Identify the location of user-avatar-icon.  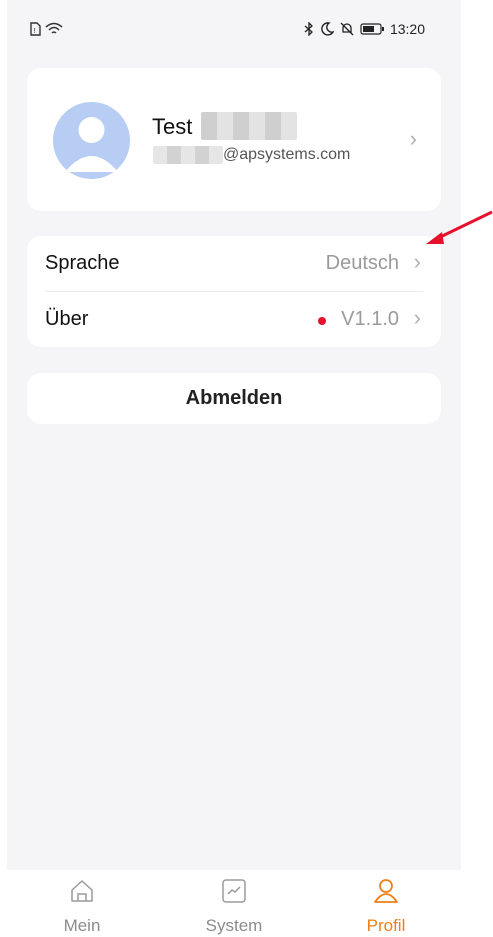
(91, 144).